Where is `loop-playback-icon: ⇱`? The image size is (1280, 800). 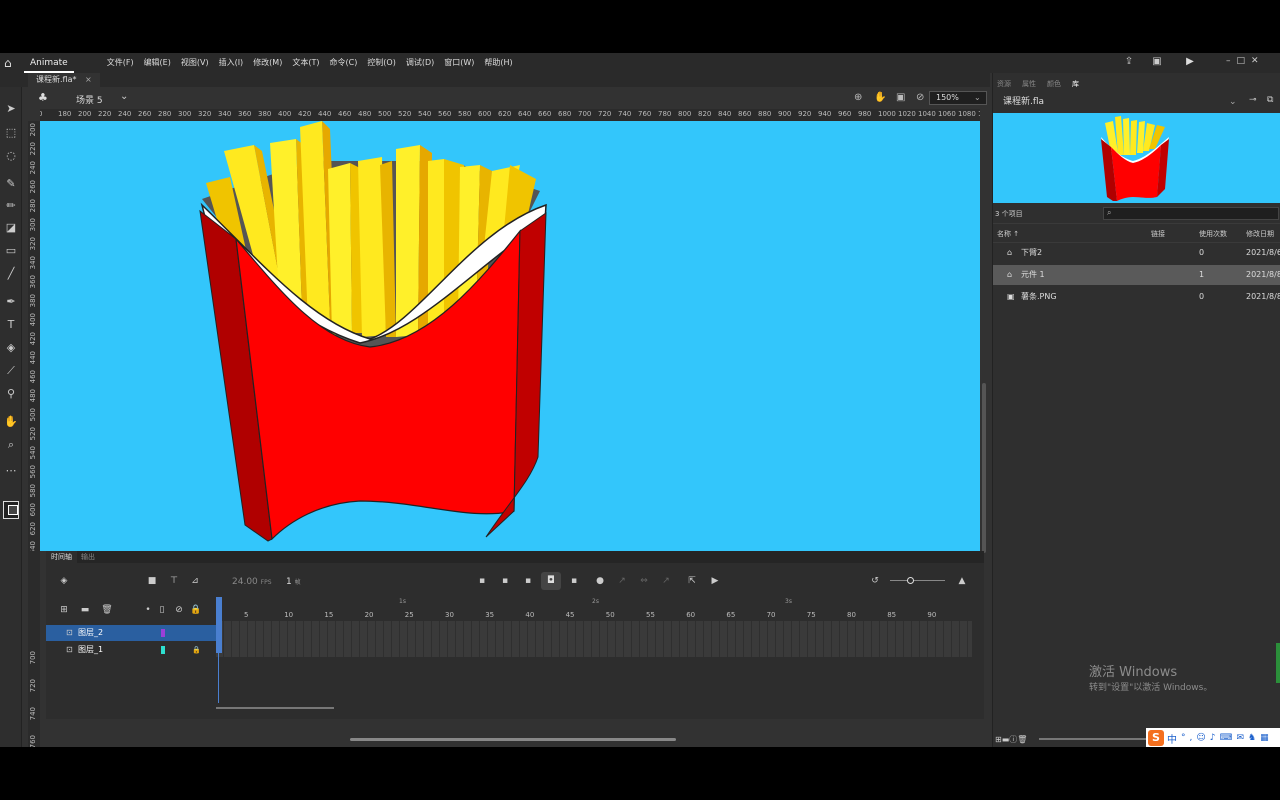 loop-playback-icon: ⇱ is located at coordinates (692, 581).